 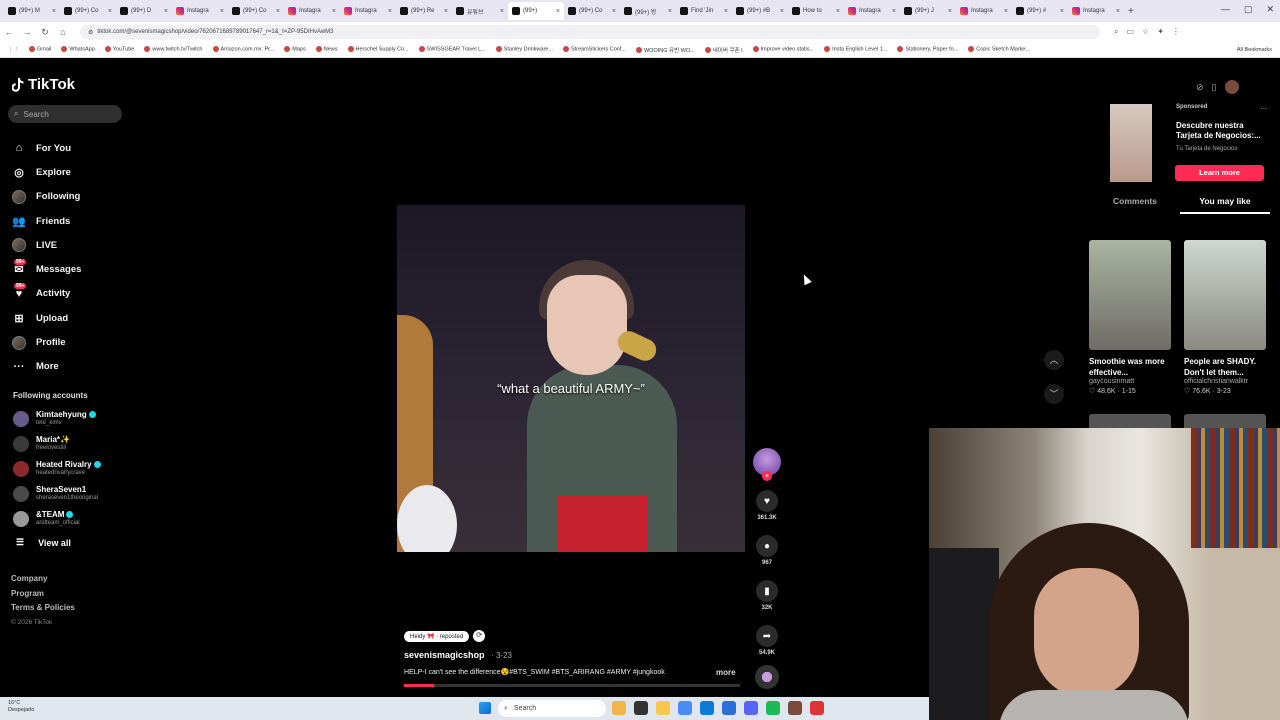 What do you see at coordinates (760, 11) in the screenshot?
I see `browser-tab: (99+) #B ×` at bounding box center [760, 11].